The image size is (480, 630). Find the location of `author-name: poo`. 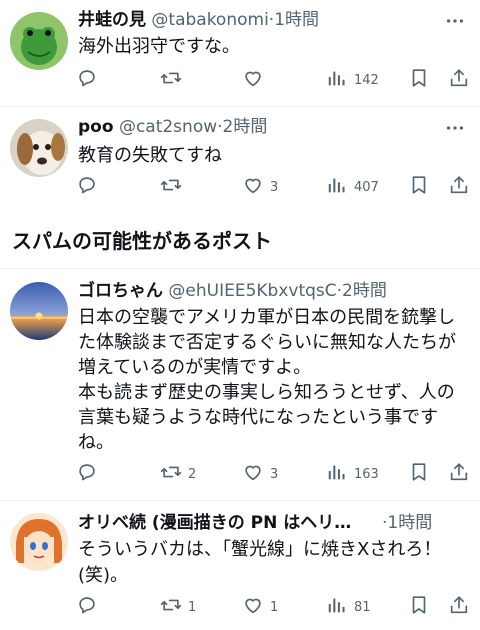

author-name: poo is located at coordinates (96, 127).